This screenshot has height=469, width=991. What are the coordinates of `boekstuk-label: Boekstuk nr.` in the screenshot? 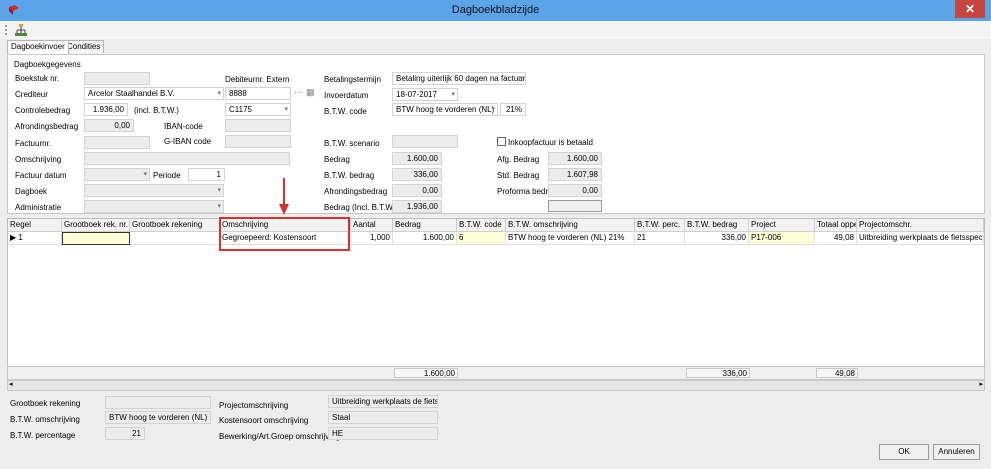 It's located at (37, 78).